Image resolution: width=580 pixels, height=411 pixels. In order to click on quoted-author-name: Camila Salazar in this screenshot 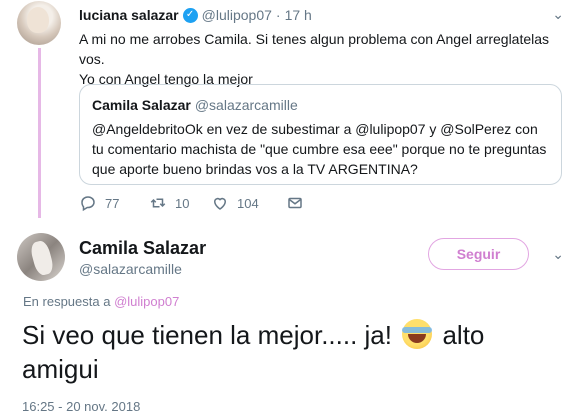, I will do `click(141, 105)`.